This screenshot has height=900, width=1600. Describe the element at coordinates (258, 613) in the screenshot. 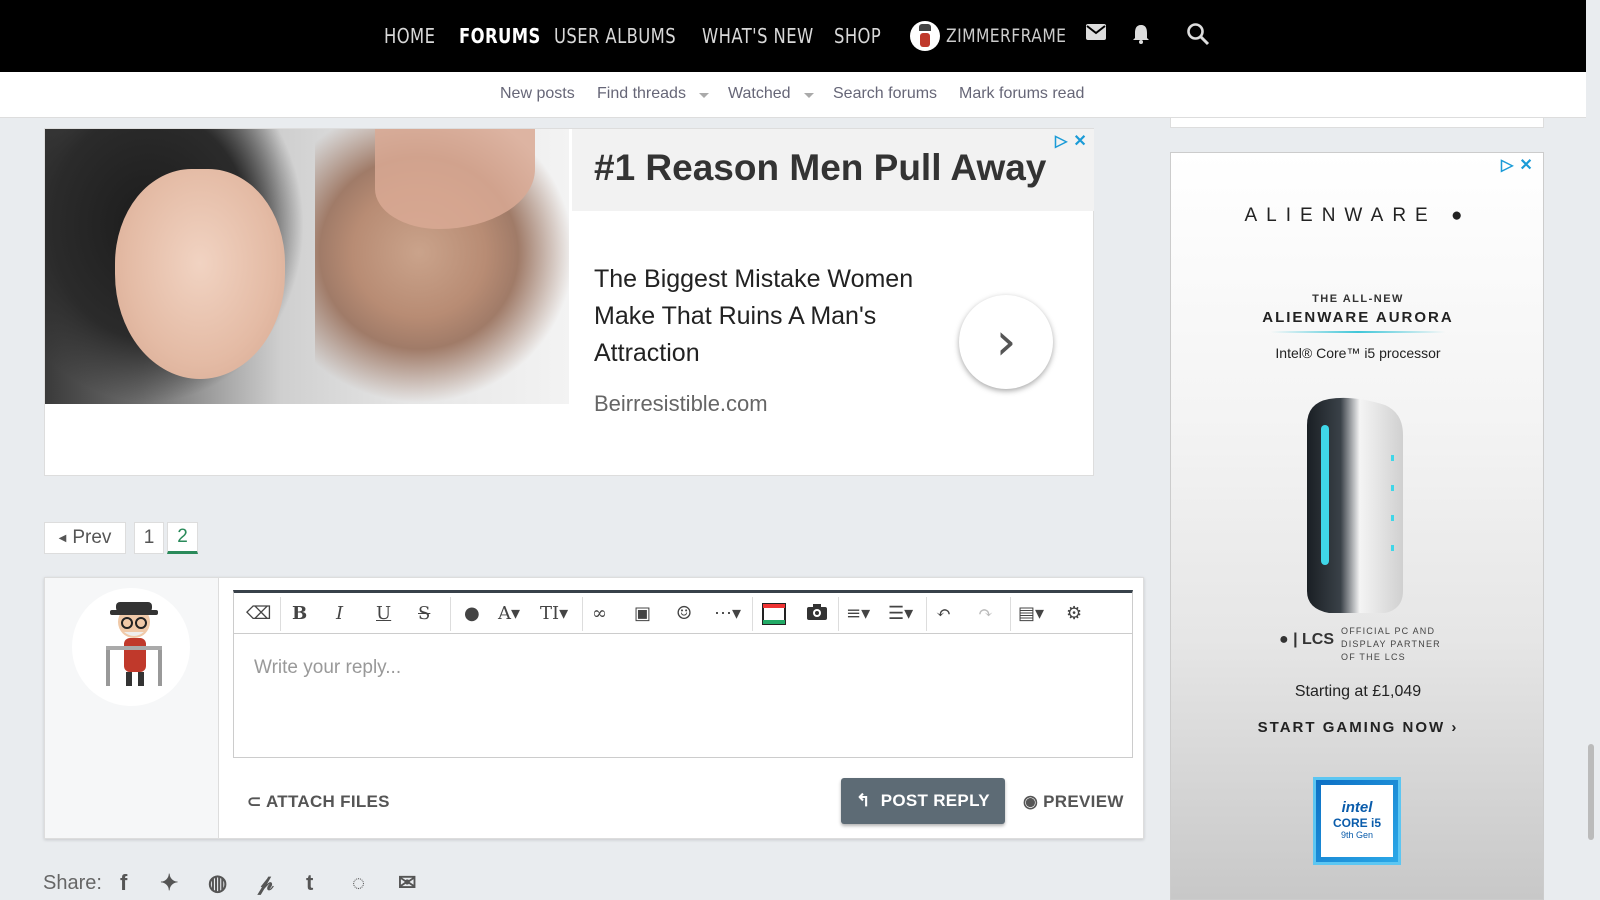

I see `eraser-icon: ⌫` at that location.